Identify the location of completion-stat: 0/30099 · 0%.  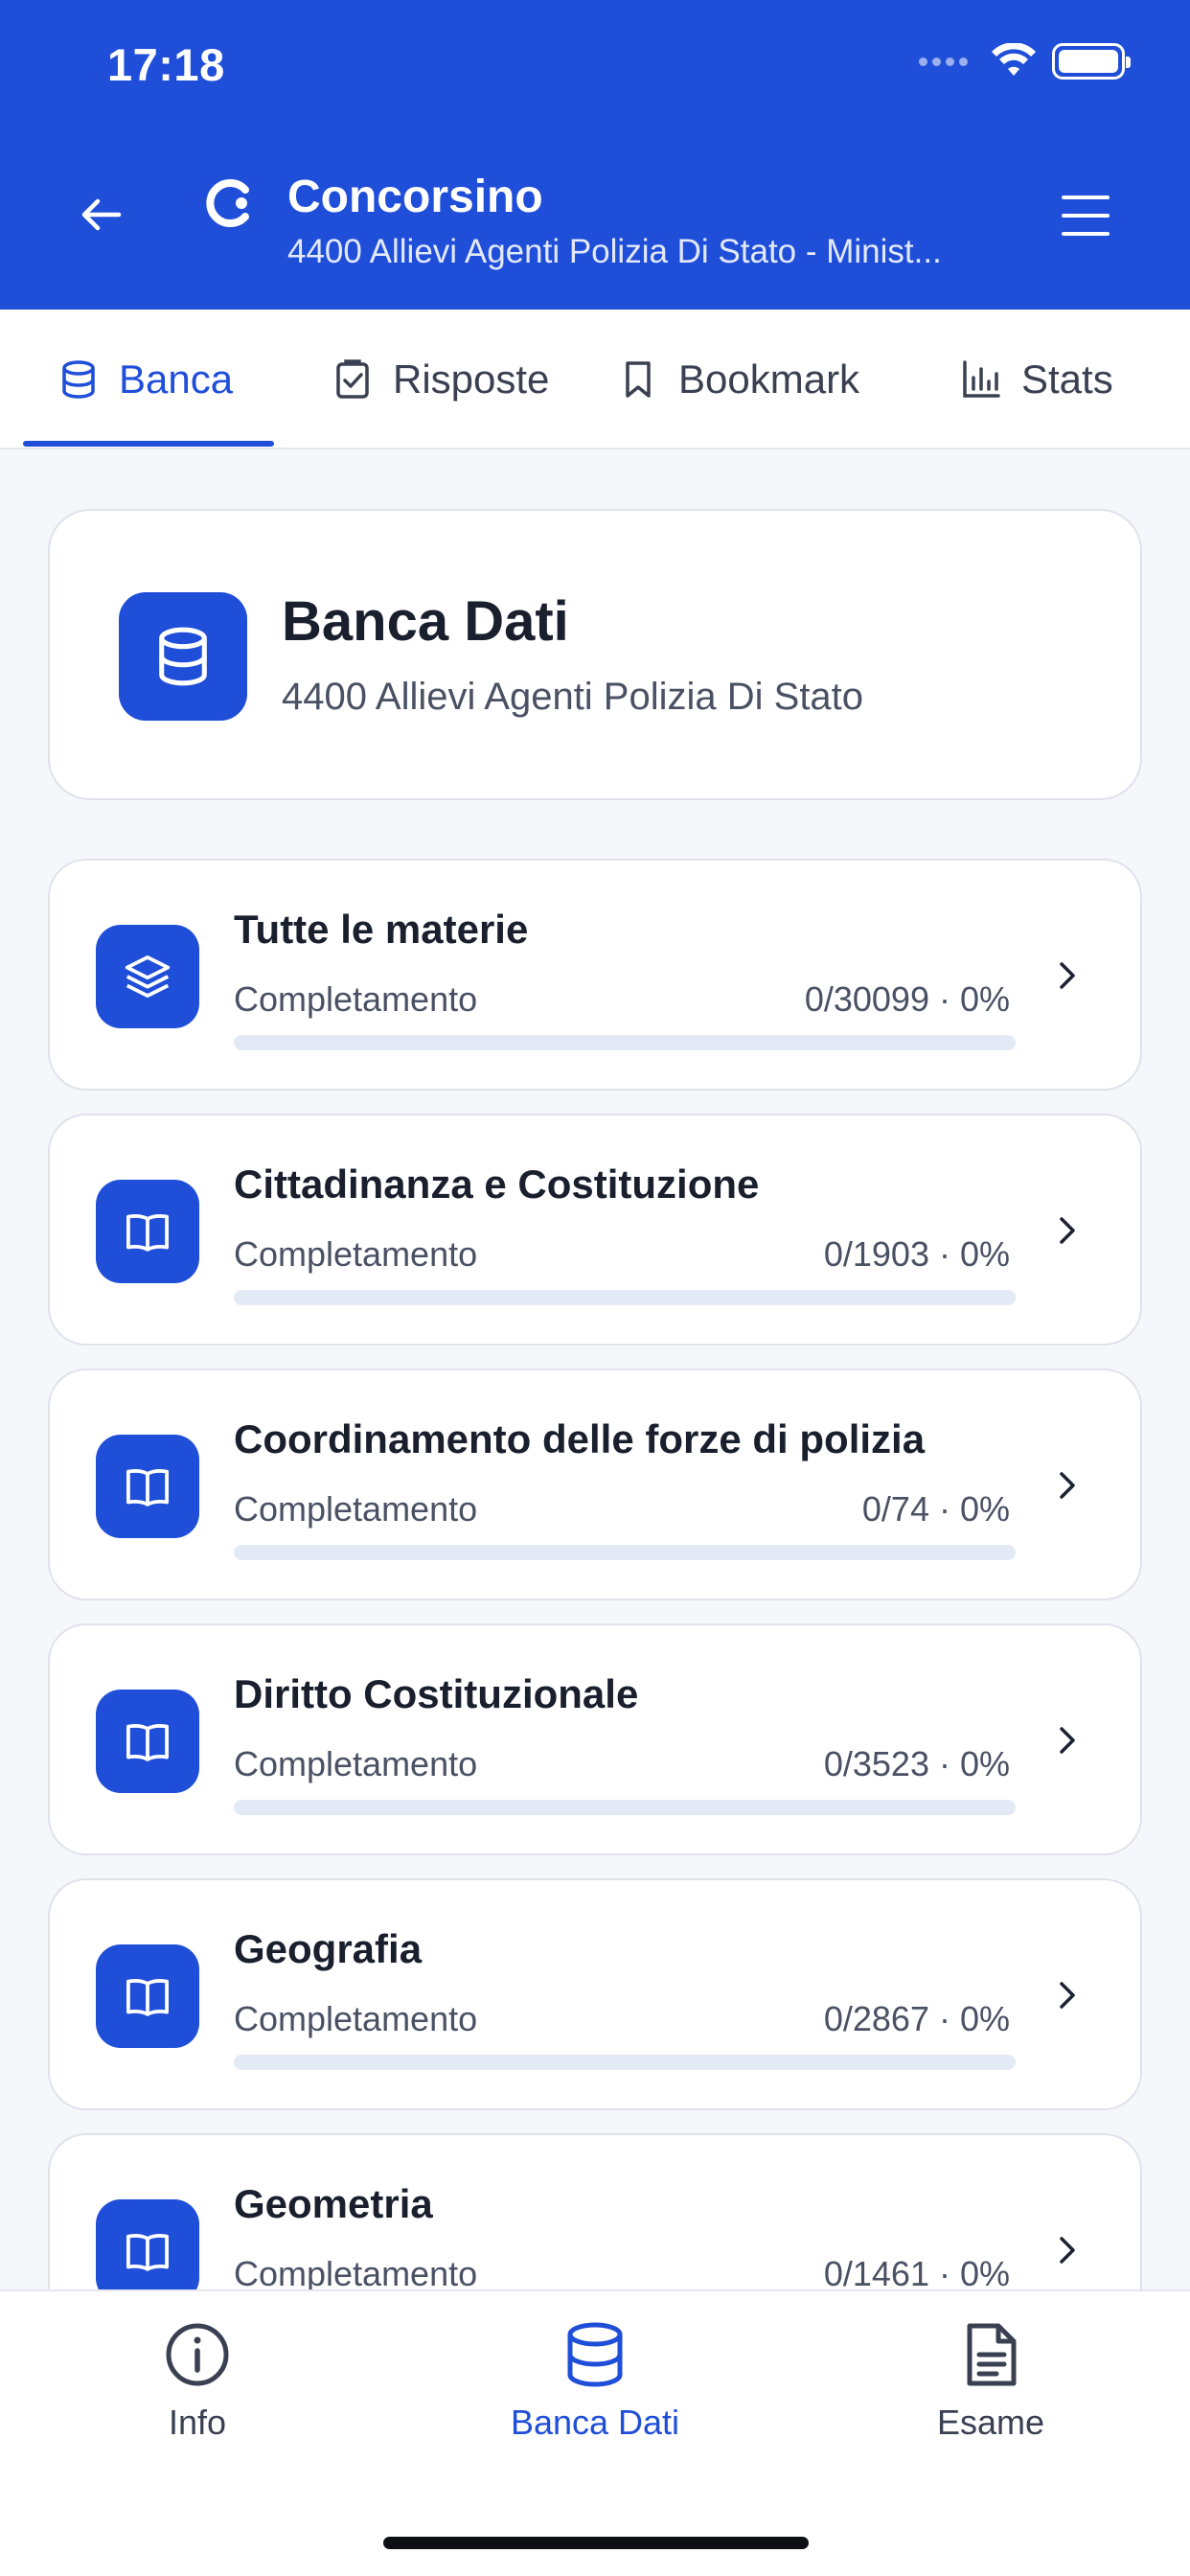
(907, 999).